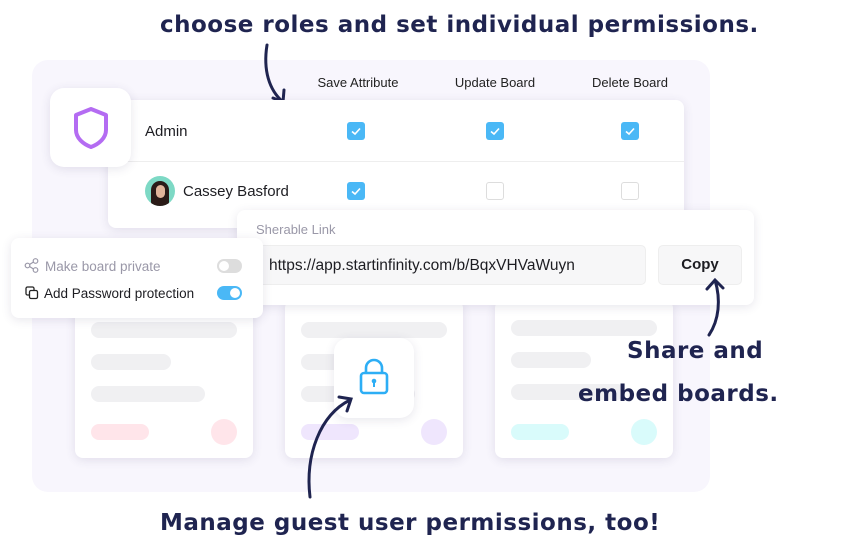  Describe the element at coordinates (495, 82) in the screenshot. I see `column-update-board: Update Board` at that location.